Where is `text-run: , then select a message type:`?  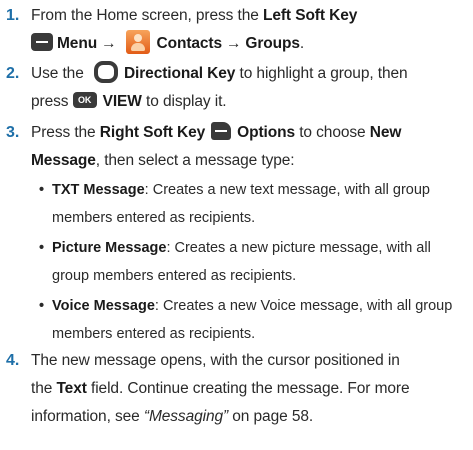
text-run: , then select a message type: is located at coordinates (195, 160).